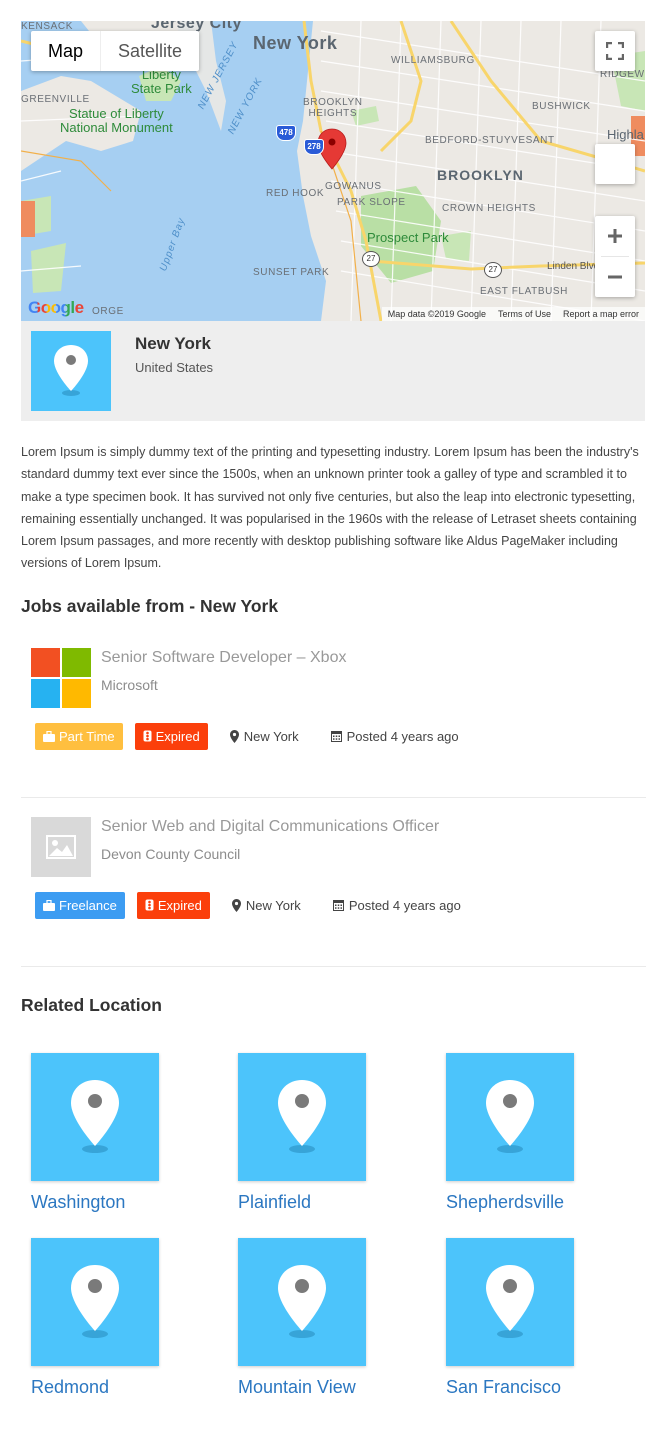  Describe the element at coordinates (480, 175) in the screenshot. I see `map-label-brooklyn: BROOKLYN` at that location.